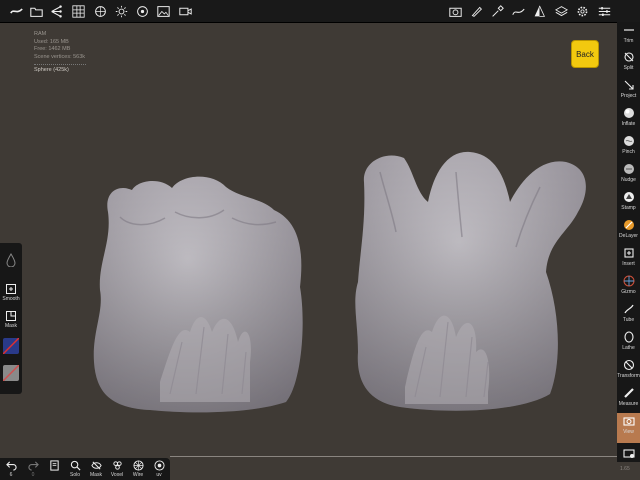 The image size is (640, 480). What do you see at coordinates (629, 281) in the screenshot?
I see `gizmo-icon` at bounding box center [629, 281].